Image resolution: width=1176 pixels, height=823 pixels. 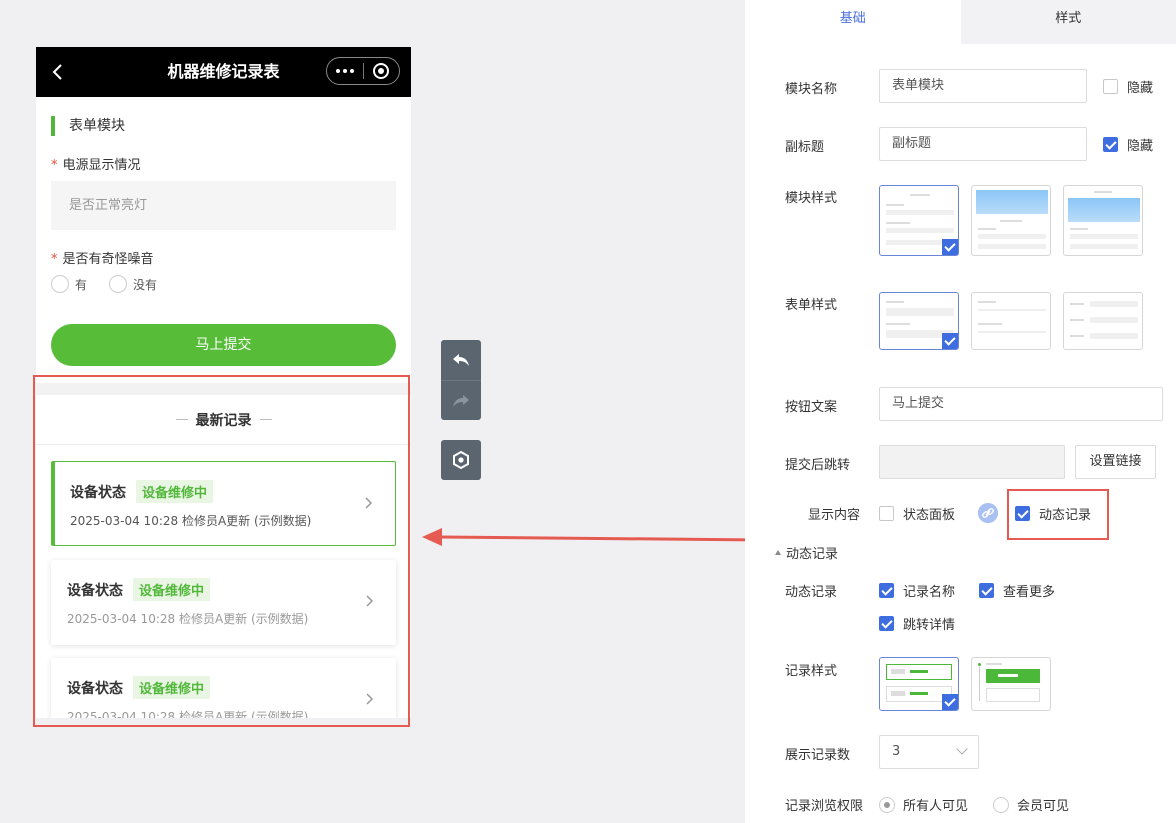 What do you see at coordinates (1068, 22) in the screenshot?
I see `tab-style: 样式` at bounding box center [1068, 22].